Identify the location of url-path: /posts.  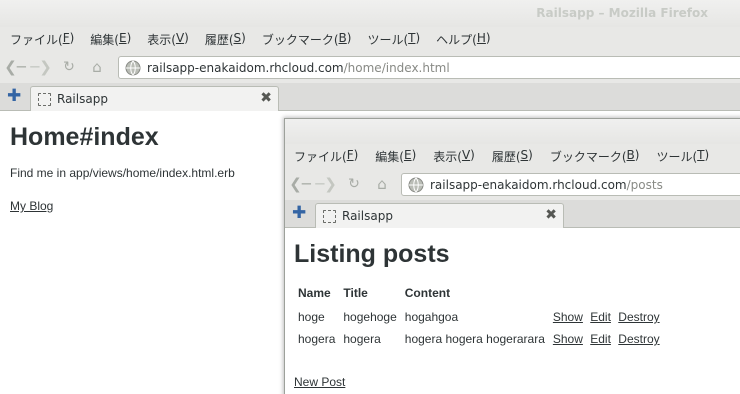
(644, 184).